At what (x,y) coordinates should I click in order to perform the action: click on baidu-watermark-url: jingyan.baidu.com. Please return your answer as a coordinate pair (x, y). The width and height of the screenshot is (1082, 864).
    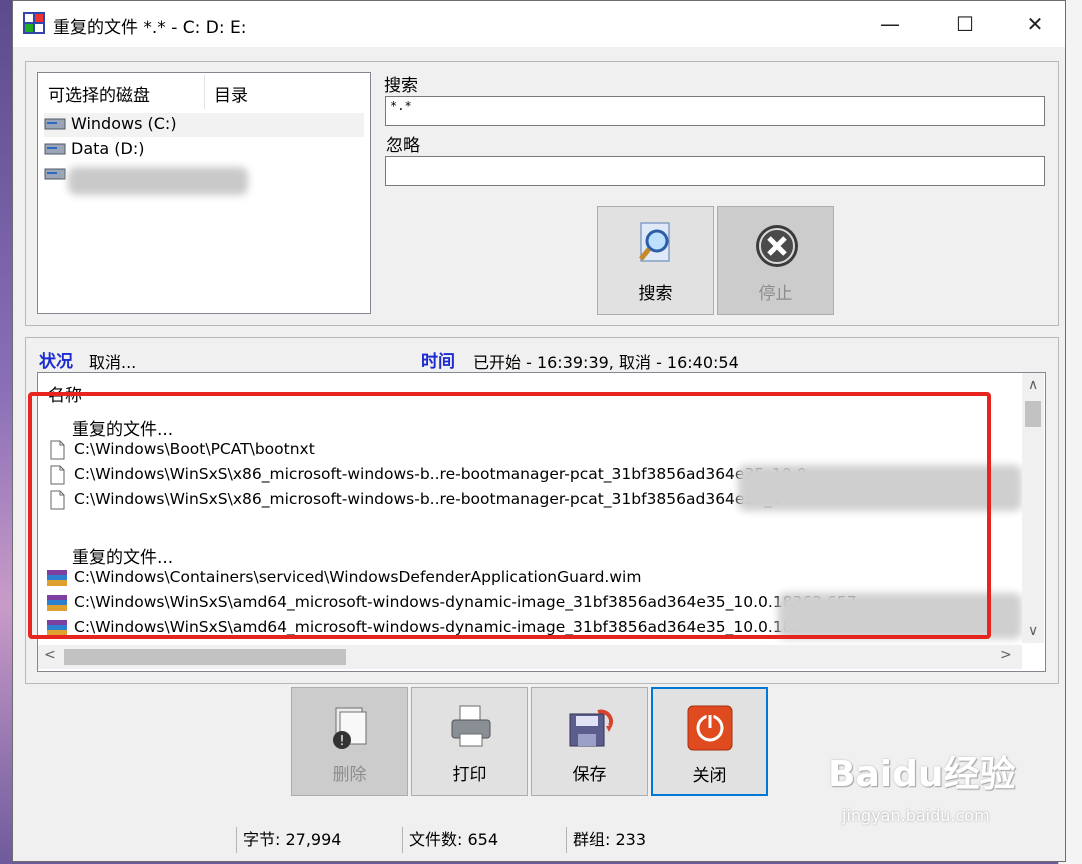
    Looking at the image, I should click on (916, 815).